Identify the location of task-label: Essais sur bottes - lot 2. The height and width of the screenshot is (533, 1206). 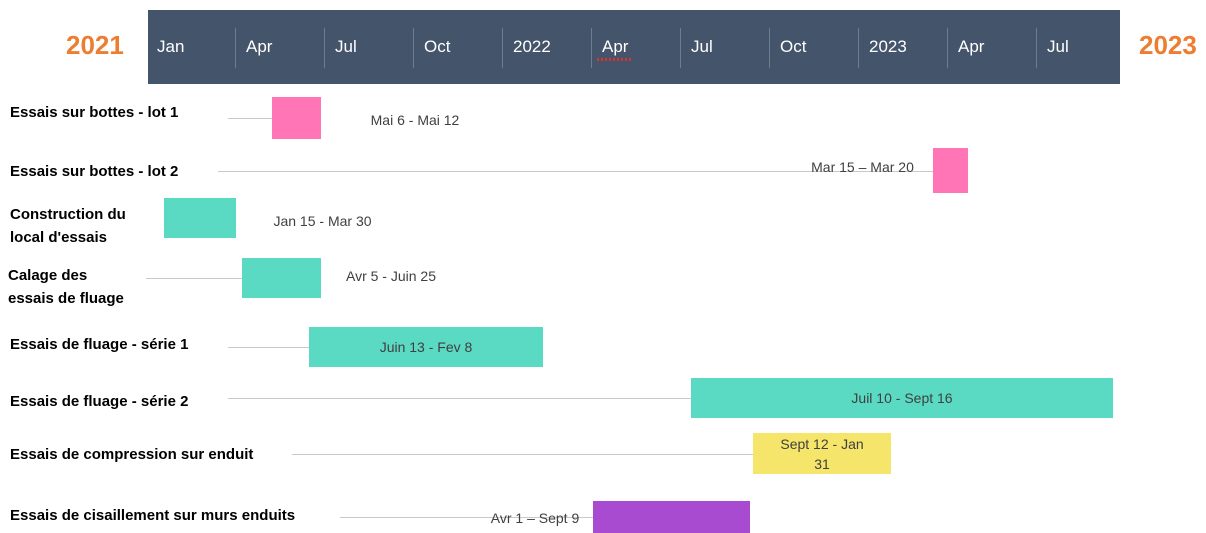
(94, 171).